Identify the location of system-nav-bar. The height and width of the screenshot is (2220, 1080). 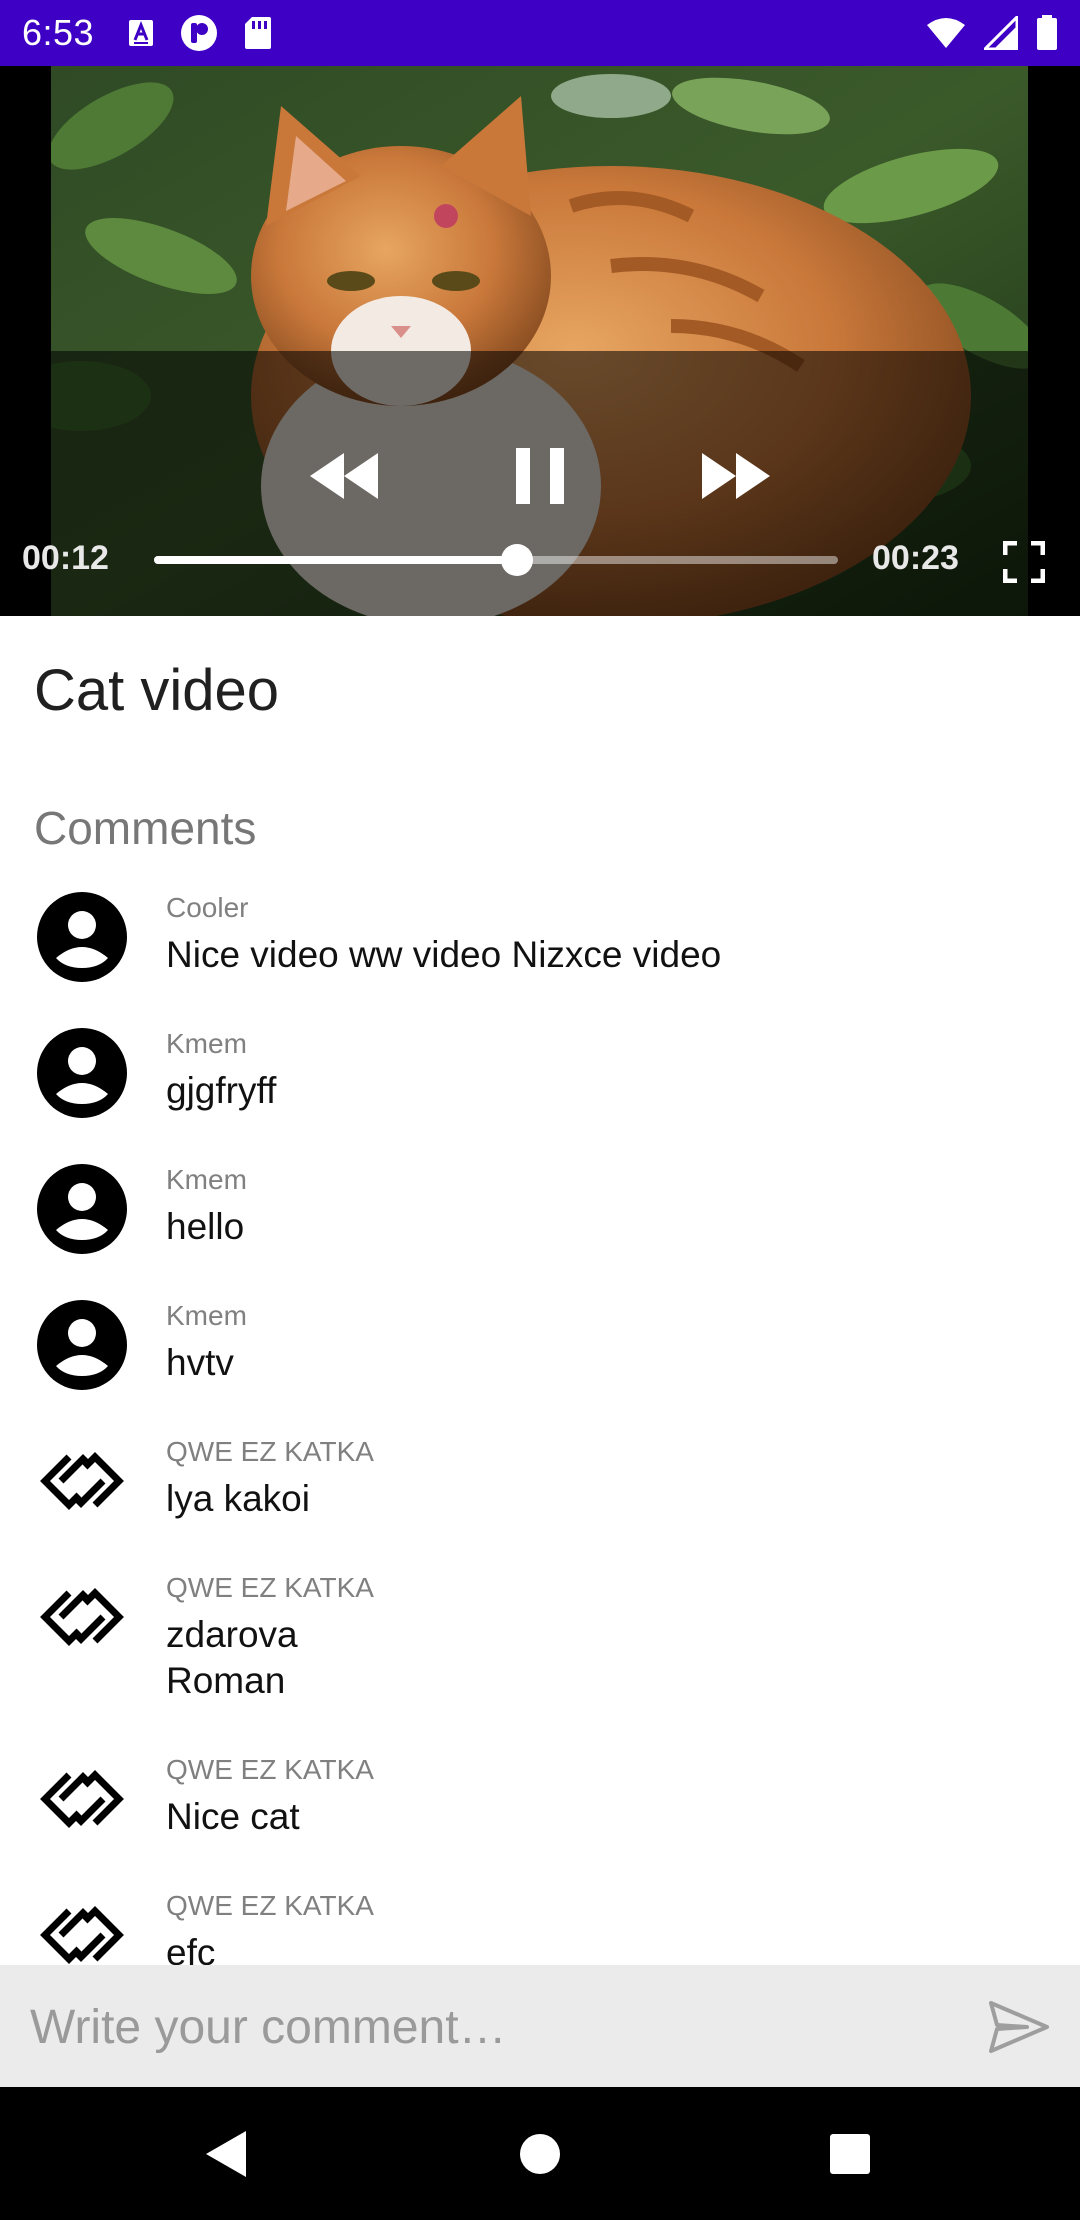
(540, 2153).